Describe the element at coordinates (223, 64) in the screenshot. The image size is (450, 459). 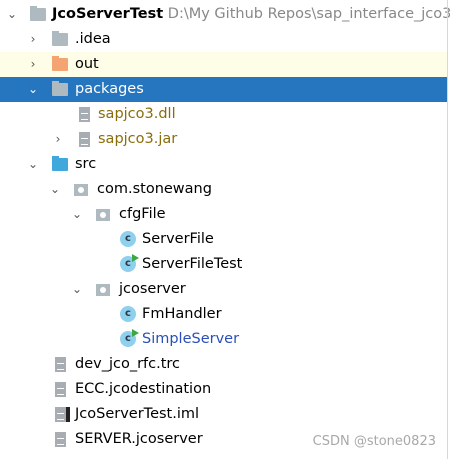
I see `tree-item-out: › out` at that location.